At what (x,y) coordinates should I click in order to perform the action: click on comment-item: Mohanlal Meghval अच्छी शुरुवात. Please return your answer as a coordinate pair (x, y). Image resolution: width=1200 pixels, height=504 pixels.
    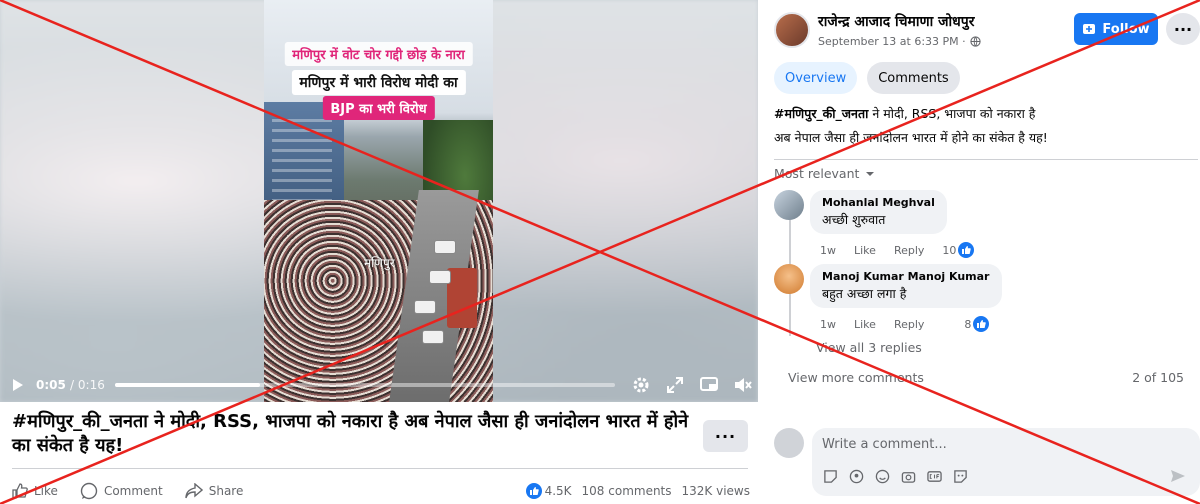
    Looking at the image, I should click on (860, 212).